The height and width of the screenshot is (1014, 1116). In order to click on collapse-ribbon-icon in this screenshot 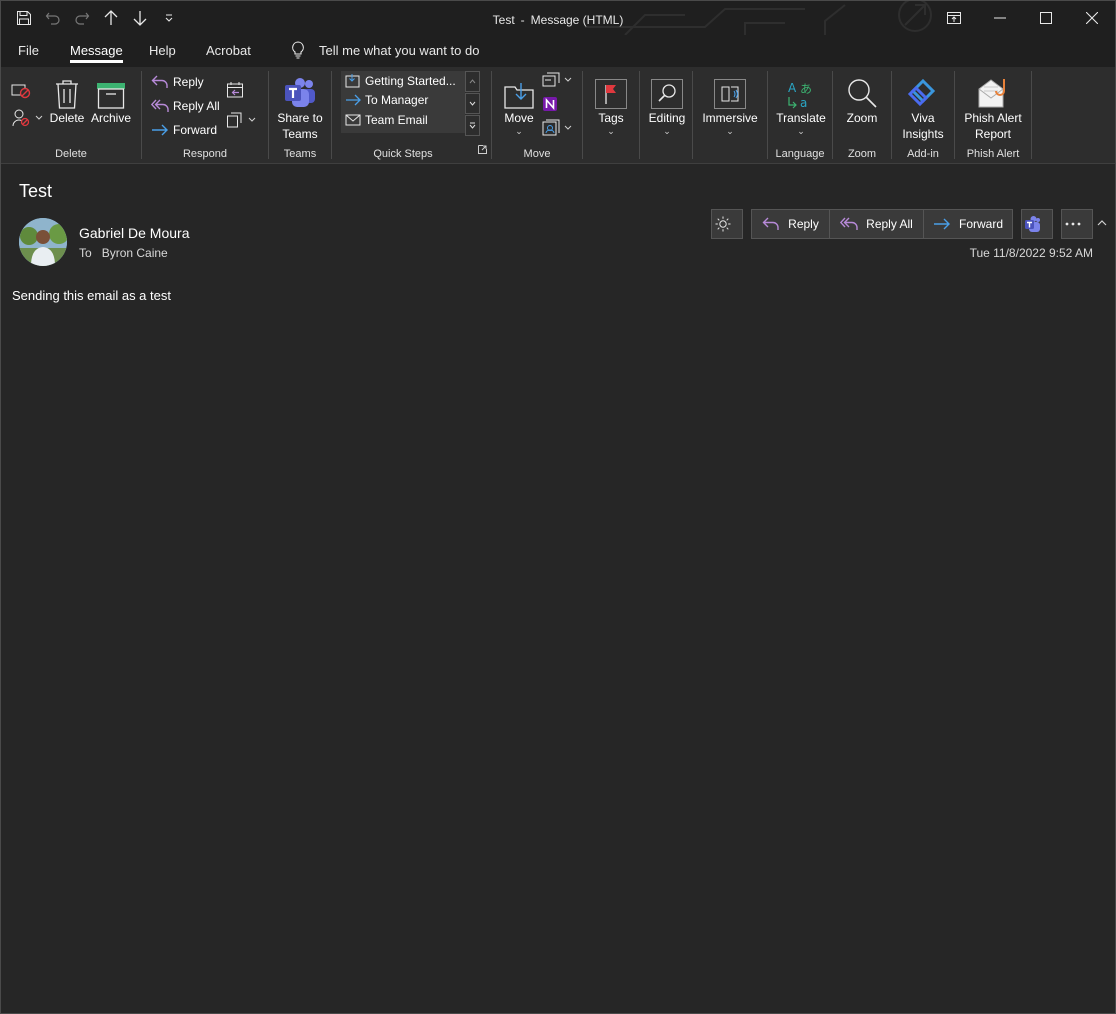, I will do `click(1102, 222)`.